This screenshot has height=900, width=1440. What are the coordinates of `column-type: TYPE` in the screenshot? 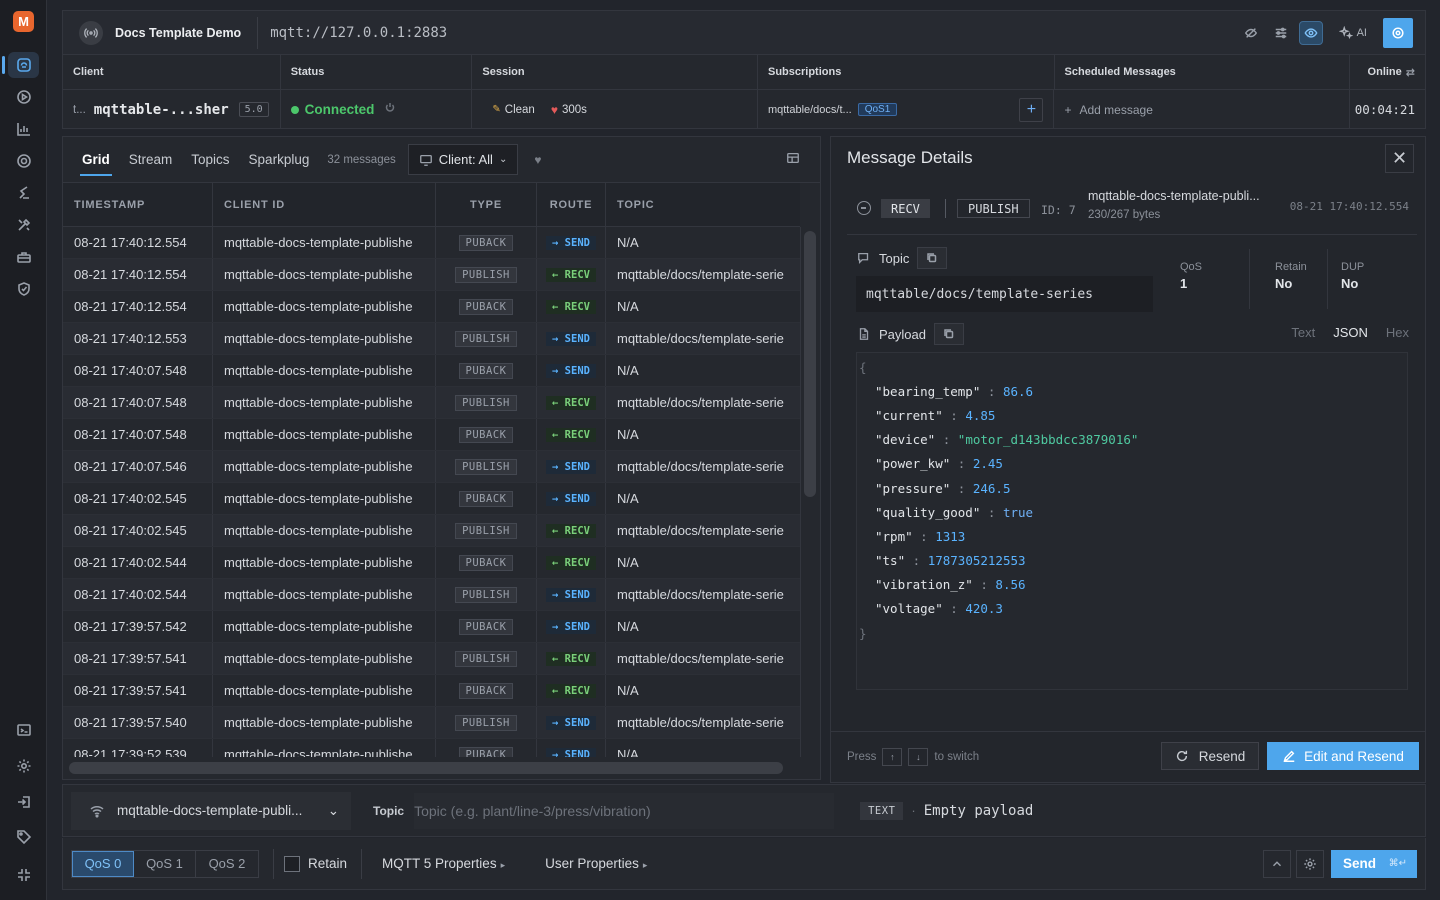 It's located at (486, 204).